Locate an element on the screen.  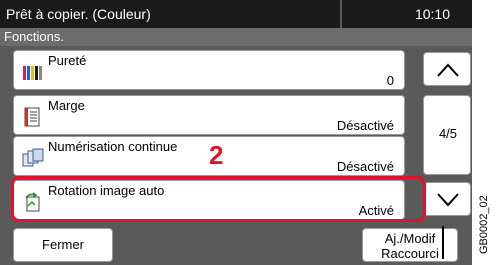
continuous-scan-icon is located at coordinates (33, 157).